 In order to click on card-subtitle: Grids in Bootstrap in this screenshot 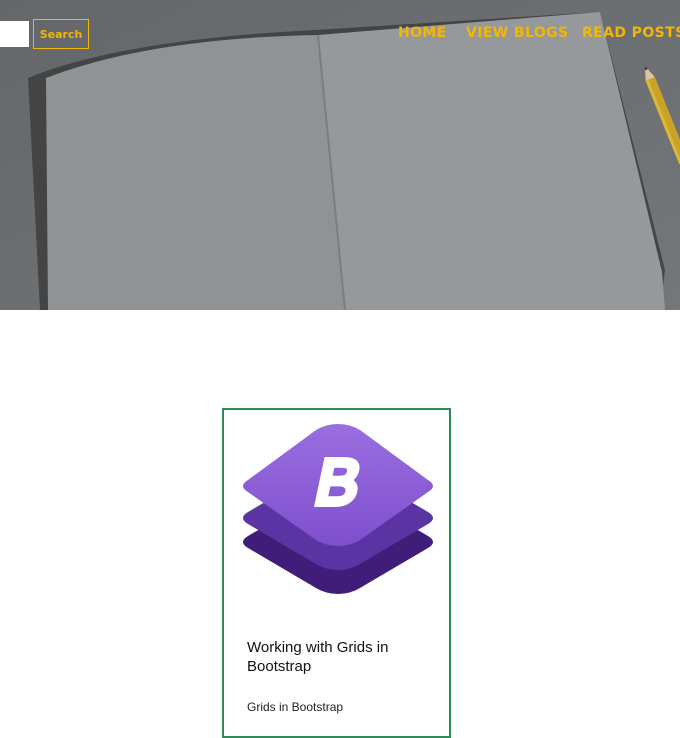, I will do `click(295, 707)`.